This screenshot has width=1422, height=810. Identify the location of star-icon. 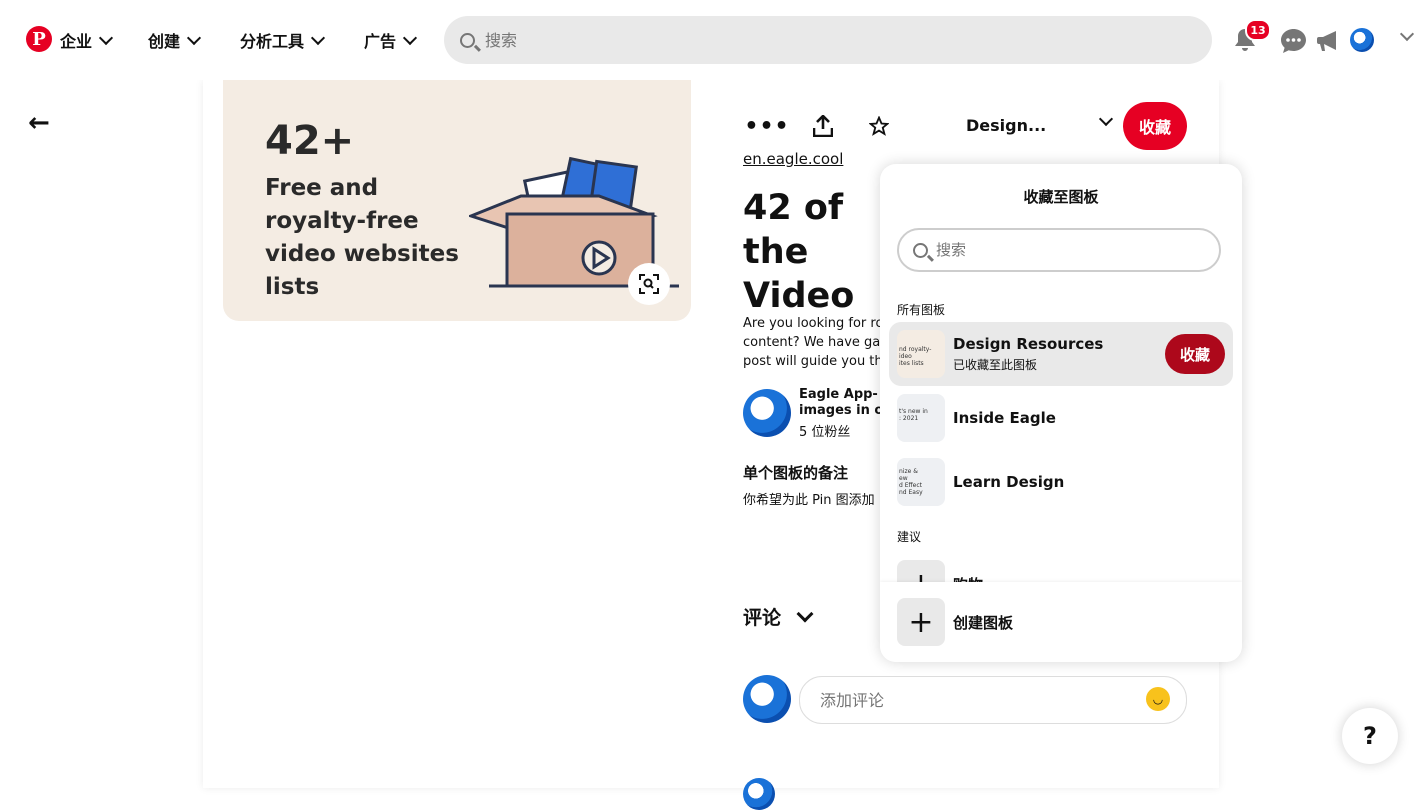
(879, 126).